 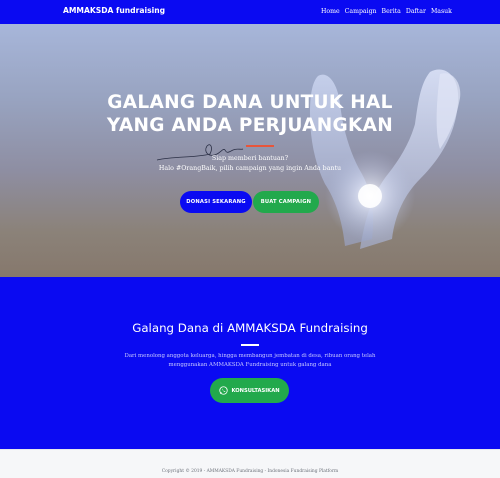 What do you see at coordinates (286, 202) in the screenshot?
I see `create-campaign-button: BUAT CAMPAIGN` at bounding box center [286, 202].